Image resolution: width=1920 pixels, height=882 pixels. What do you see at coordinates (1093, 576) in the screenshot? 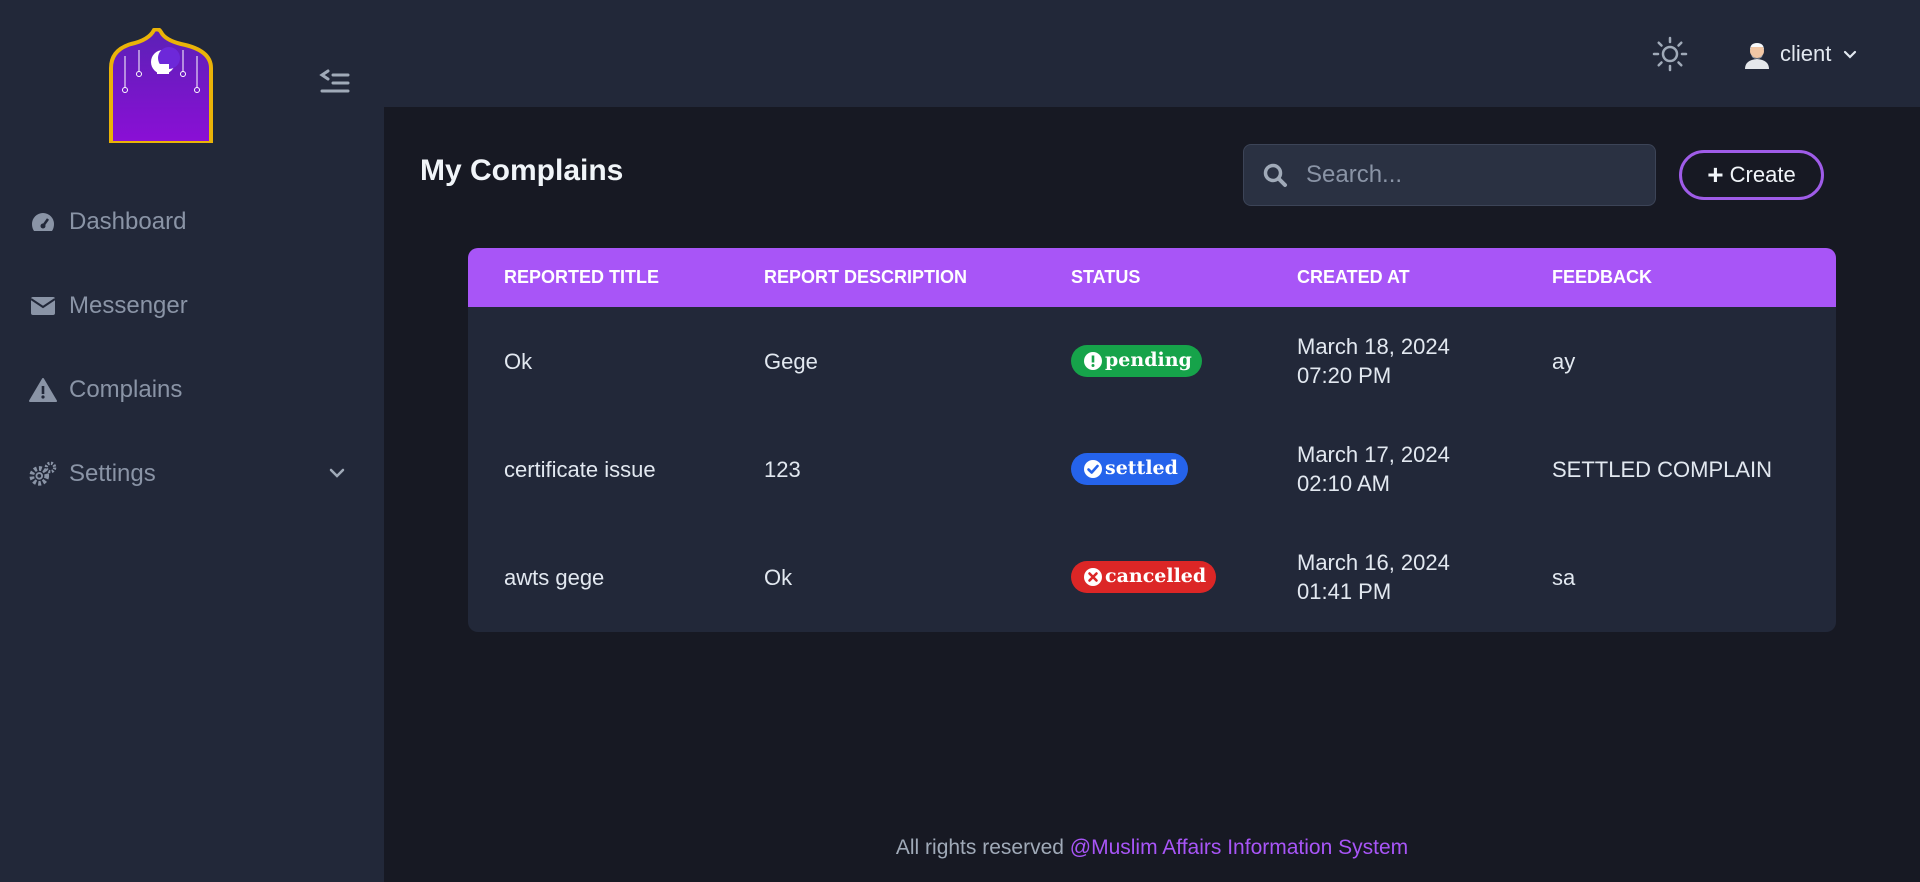
I see `x-circle-icon` at bounding box center [1093, 576].